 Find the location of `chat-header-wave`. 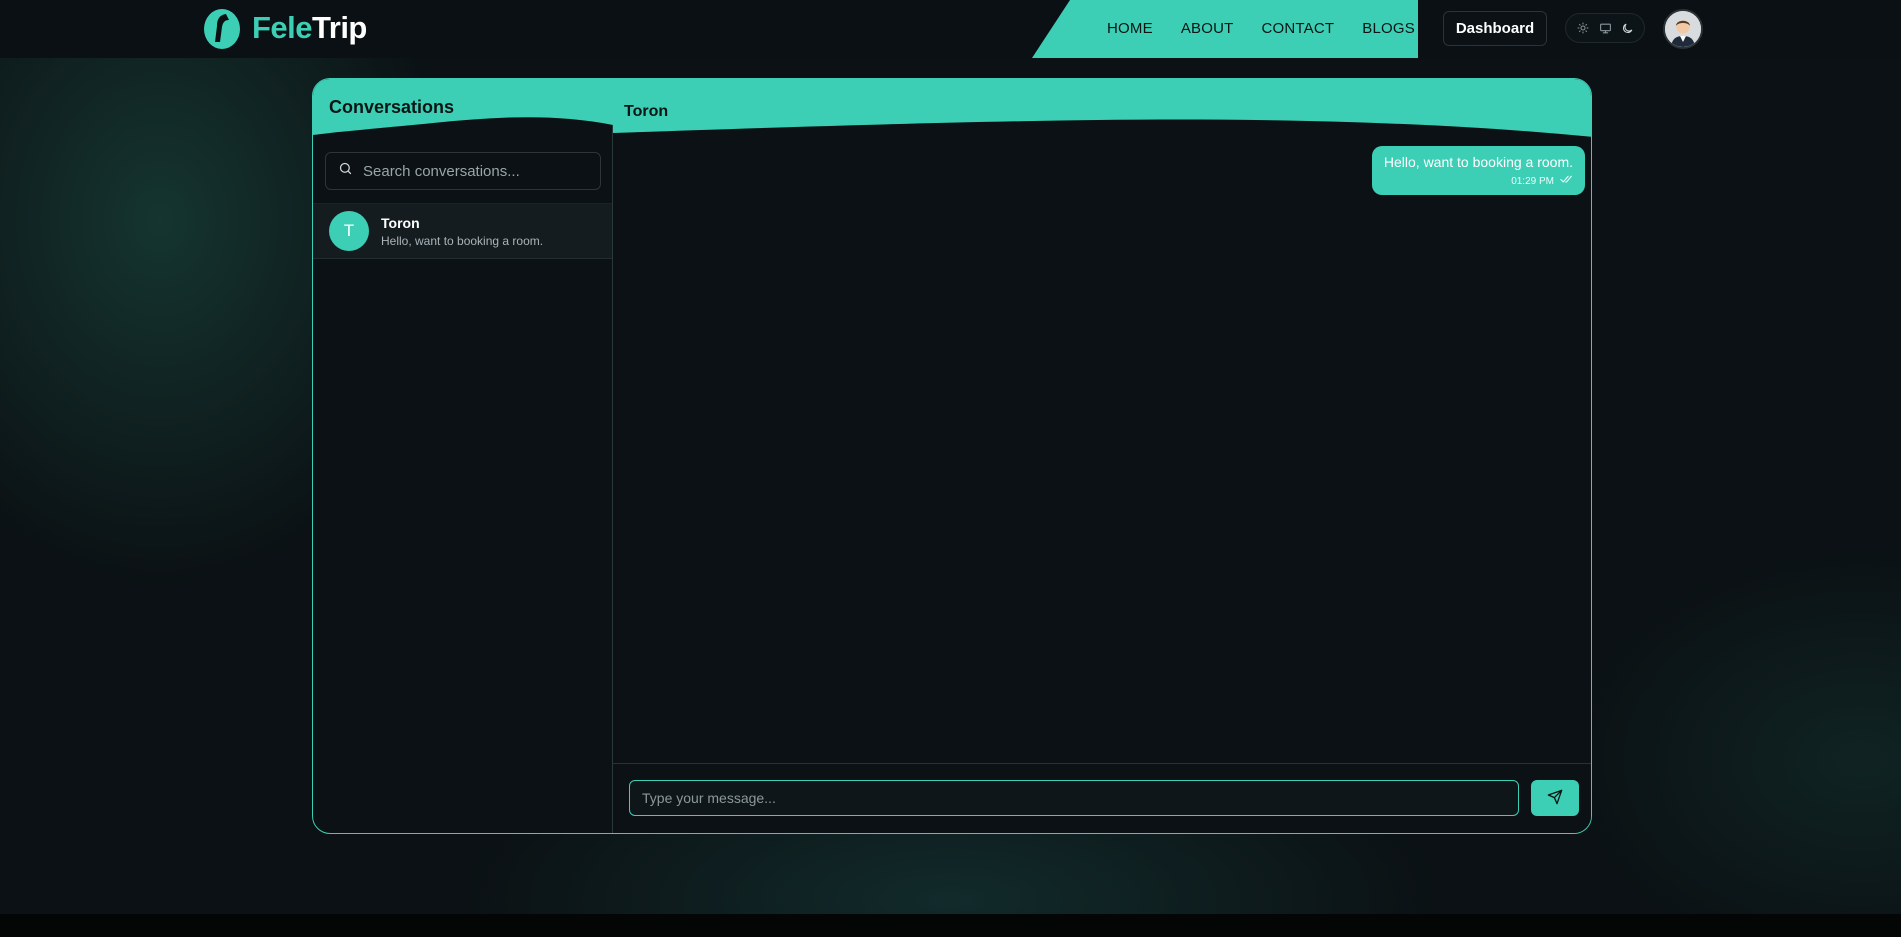

chat-header-wave is located at coordinates (1102, 108).